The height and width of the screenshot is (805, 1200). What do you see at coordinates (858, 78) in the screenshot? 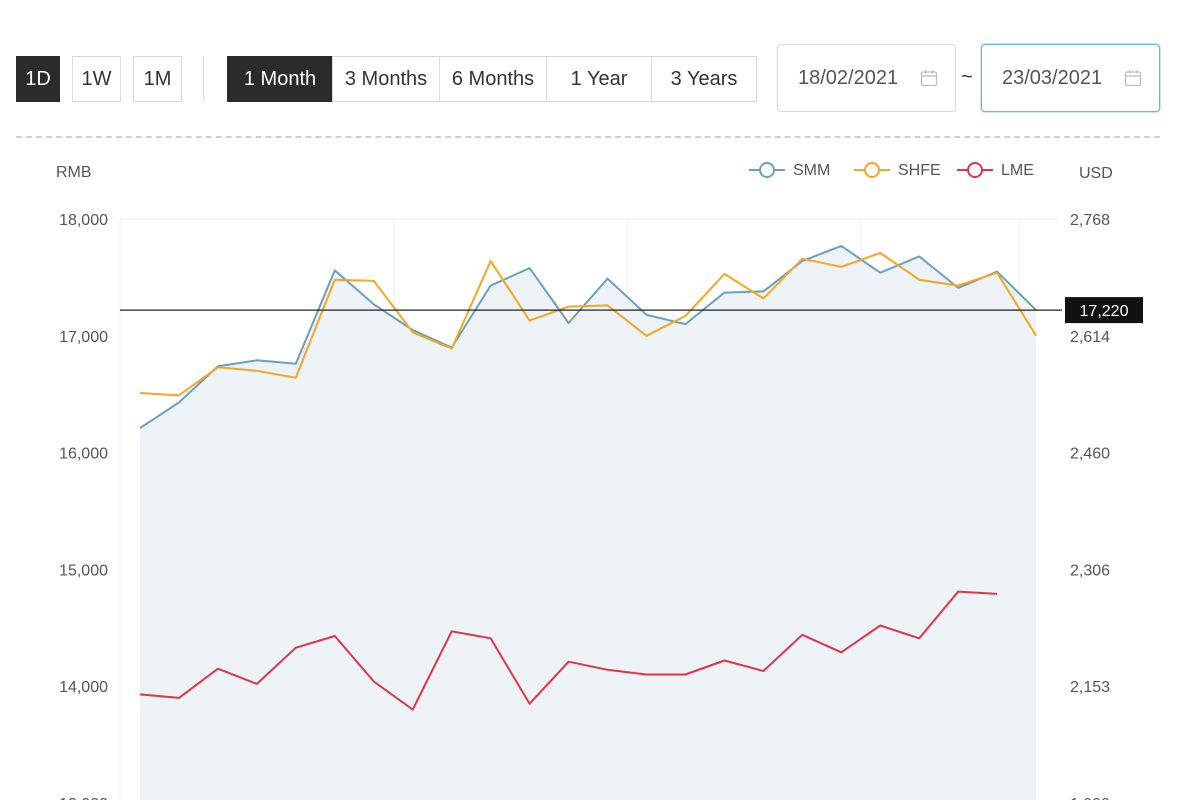
I see `start-date-input` at bounding box center [858, 78].